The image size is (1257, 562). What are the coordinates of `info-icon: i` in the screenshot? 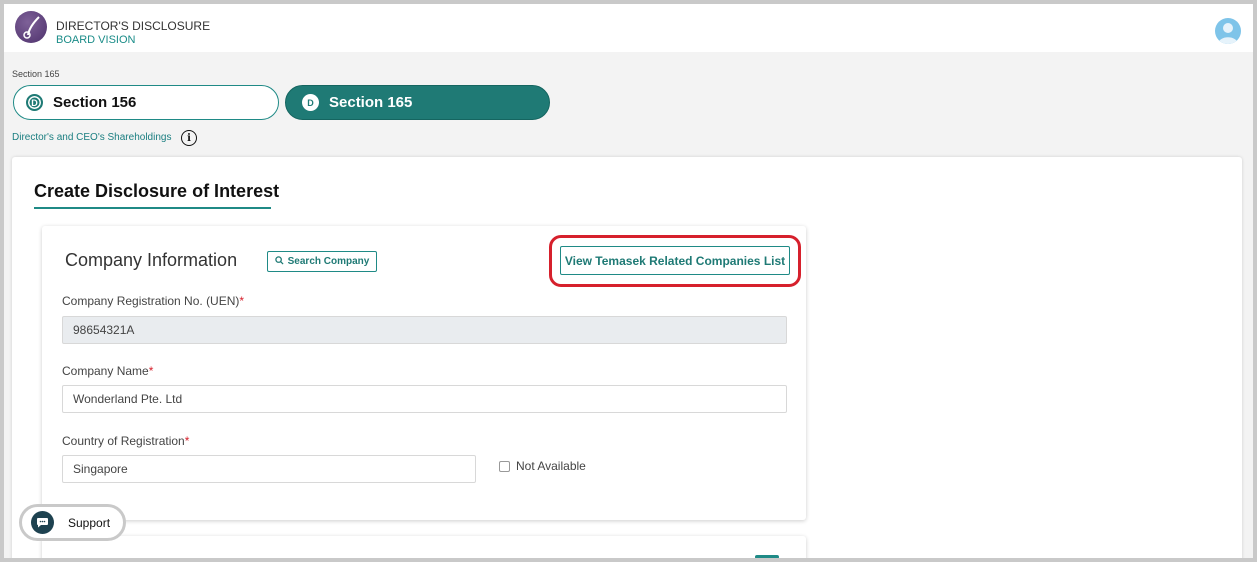 It's located at (189, 138).